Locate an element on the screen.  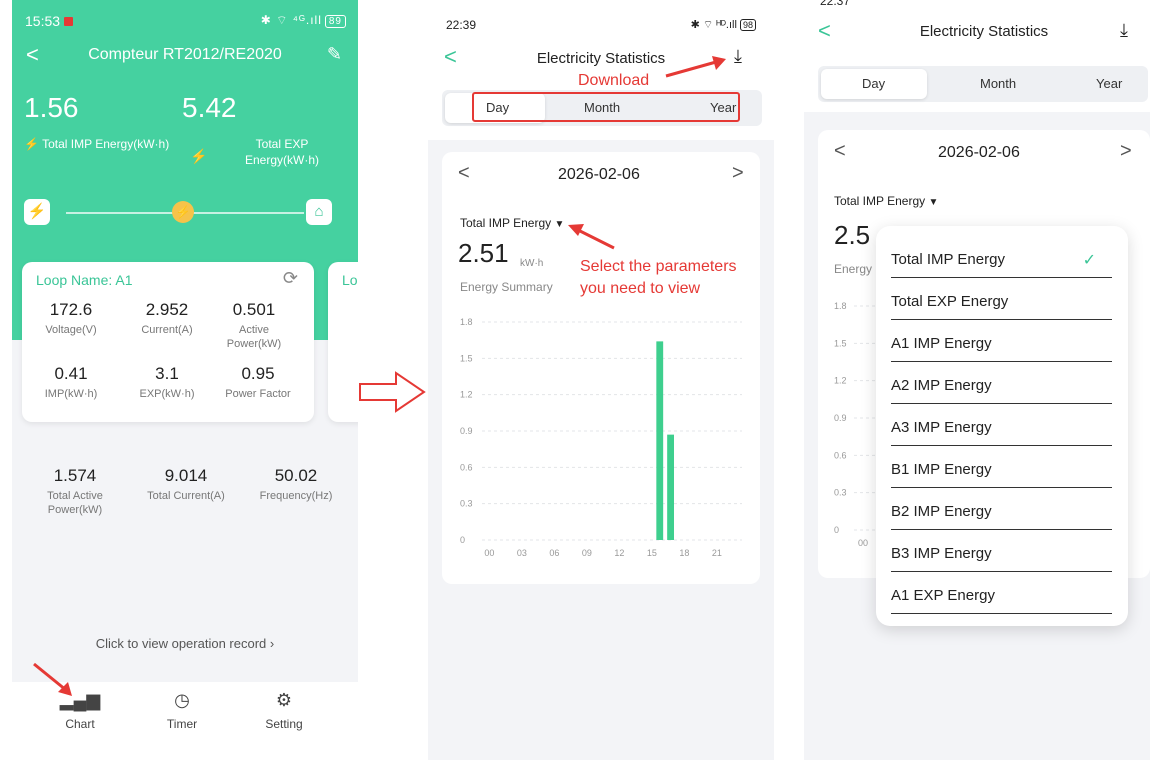
metric-label: IMP(kW·h) is located at coordinates (71, 394).